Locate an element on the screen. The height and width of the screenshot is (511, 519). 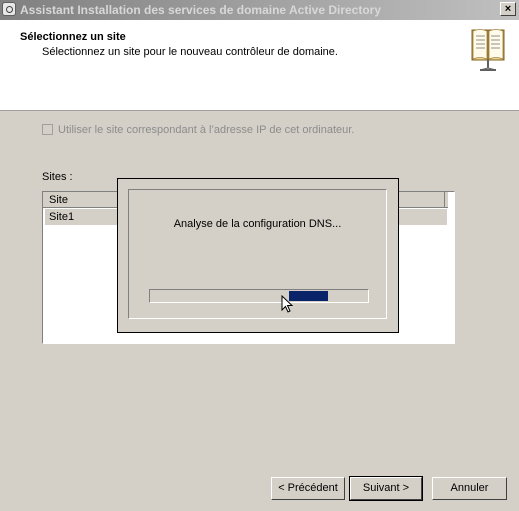
sites-label: Sites : is located at coordinates (57, 177).